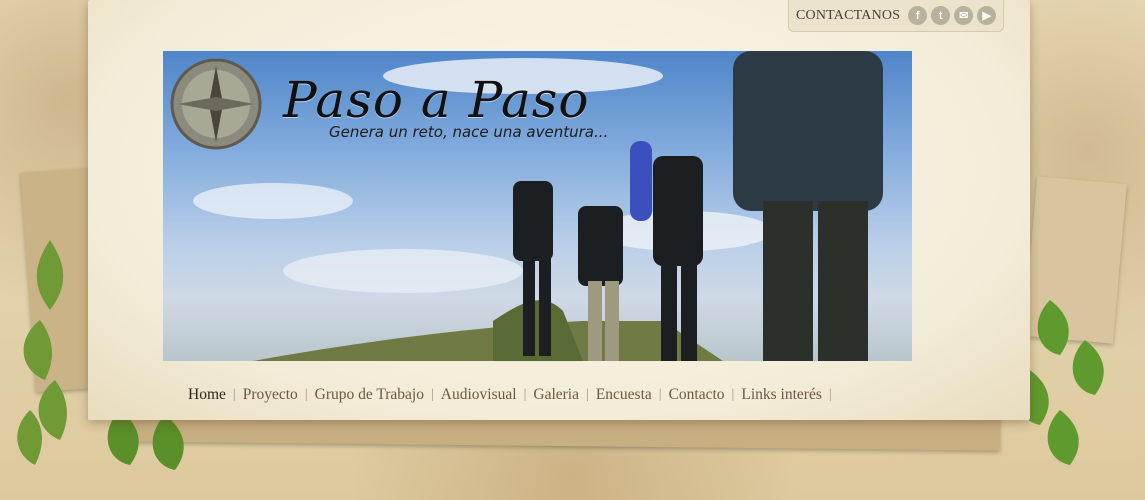  What do you see at coordinates (918, 15) in the screenshot?
I see `facebook-icon: f` at bounding box center [918, 15].